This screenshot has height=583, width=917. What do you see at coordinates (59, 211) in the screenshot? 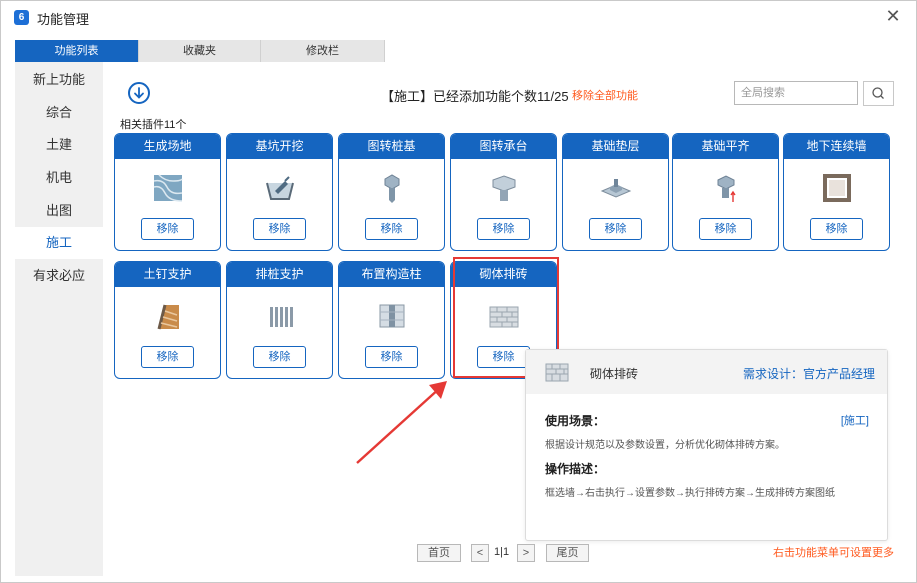
I see `nav-item-drawing: 出图` at bounding box center [59, 211].